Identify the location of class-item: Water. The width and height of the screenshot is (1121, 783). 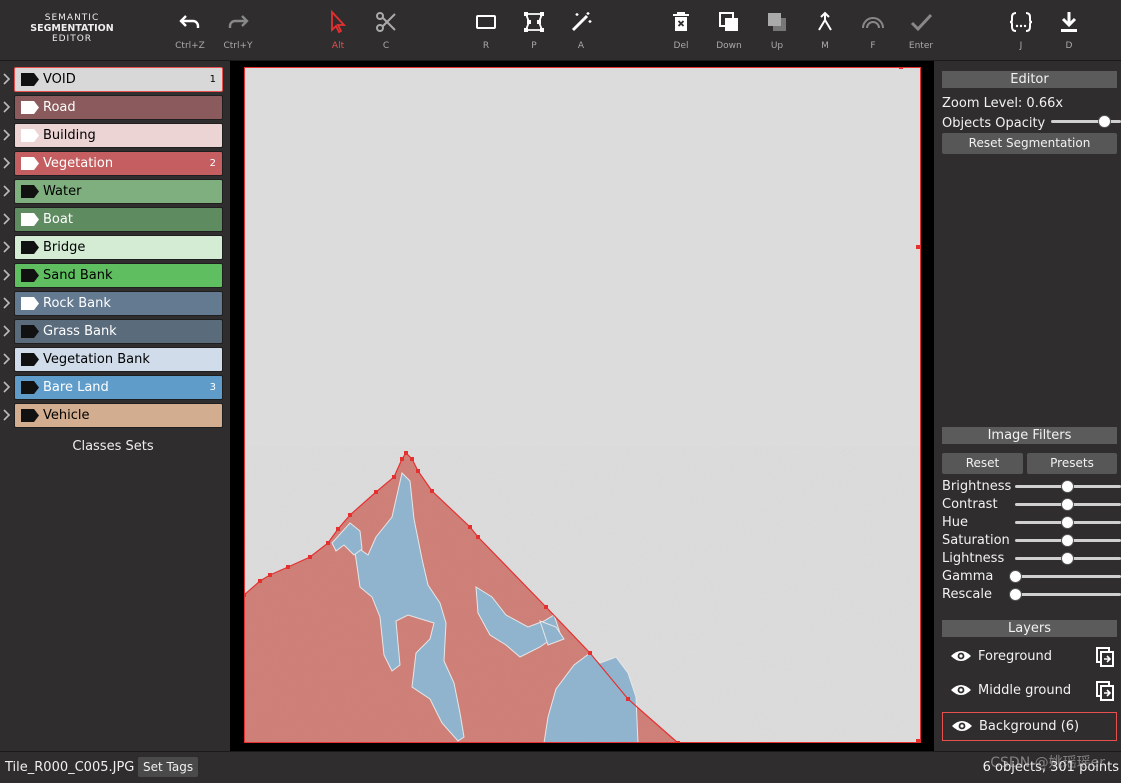
(115, 191).